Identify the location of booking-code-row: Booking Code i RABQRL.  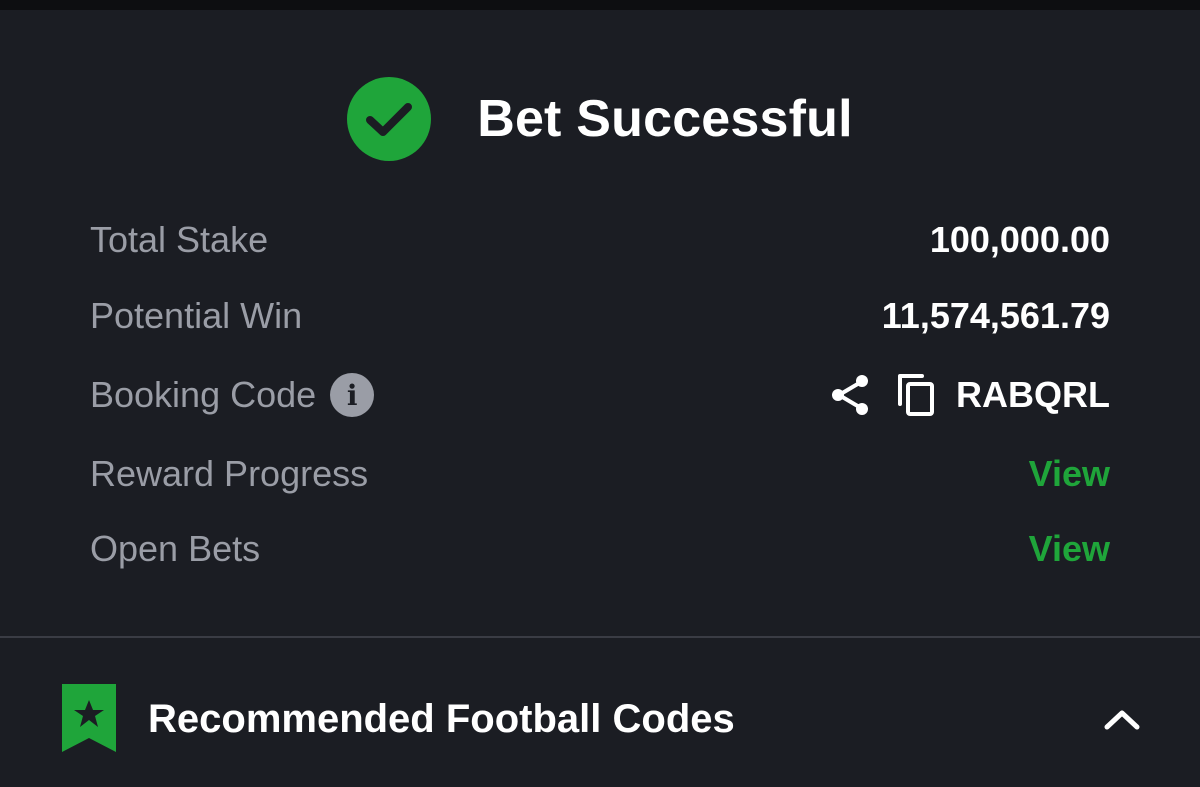
(600, 395).